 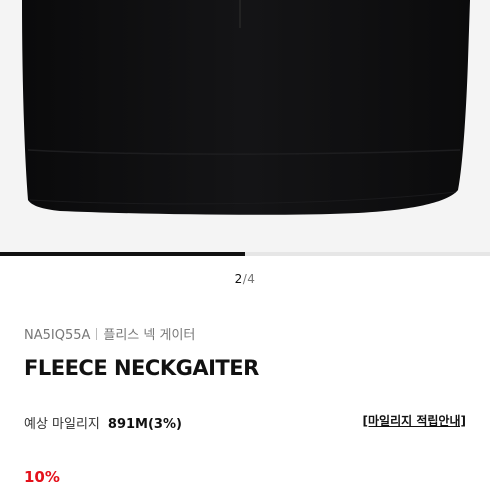 I want to click on gallery-progress-bar, so click(x=245, y=254).